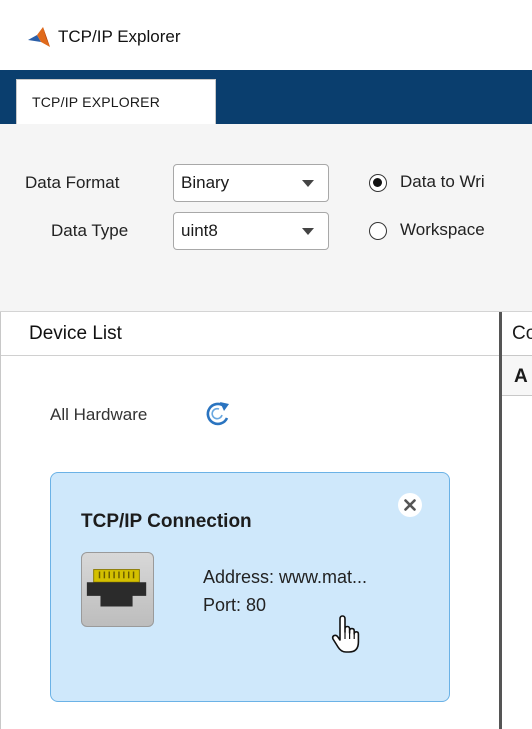 The image size is (532, 729). I want to click on tab-strip: TCP/IP EXPLORER, so click(266, 97).